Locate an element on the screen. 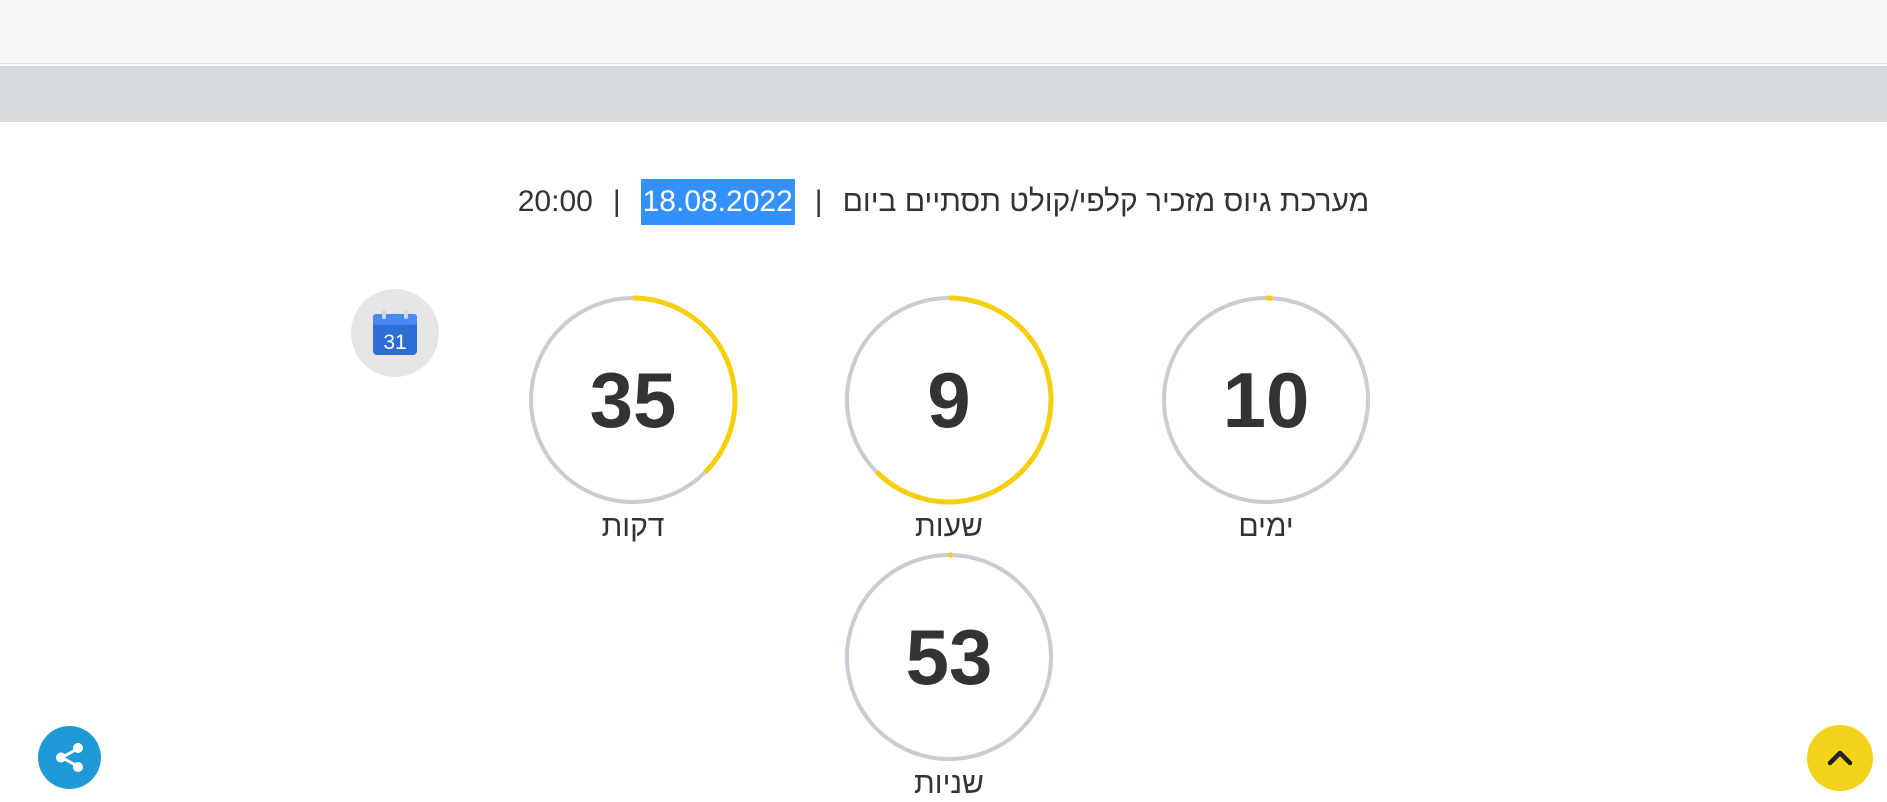 This screenshot has width=1887, height=802. share-icon is located at coordinates (69, 757).